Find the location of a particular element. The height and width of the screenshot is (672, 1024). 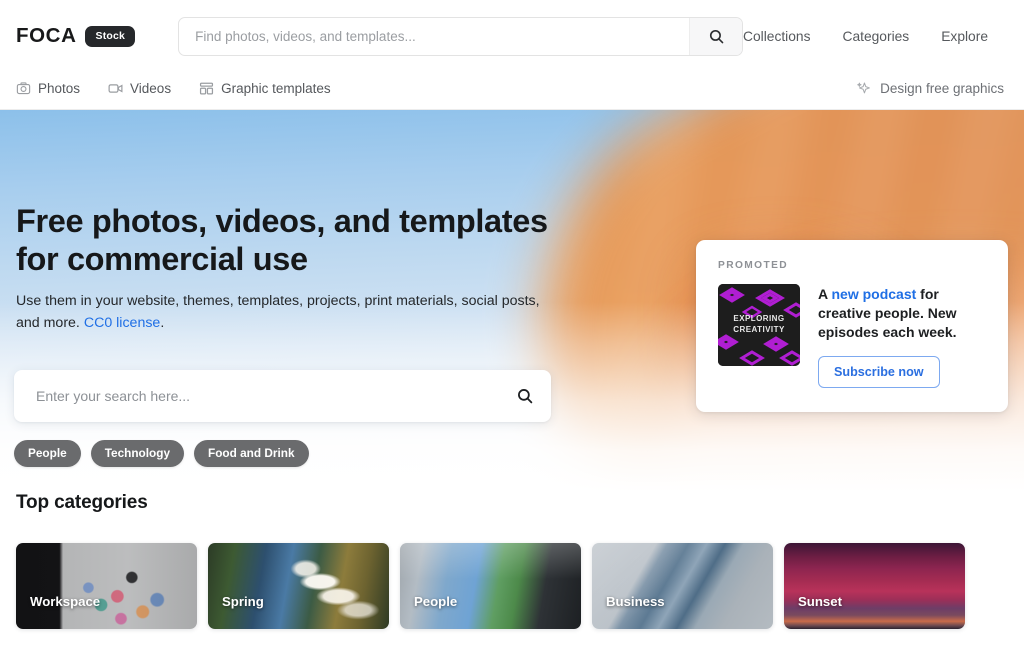

promoted-text-before: A is located at coordinates (825, 294).